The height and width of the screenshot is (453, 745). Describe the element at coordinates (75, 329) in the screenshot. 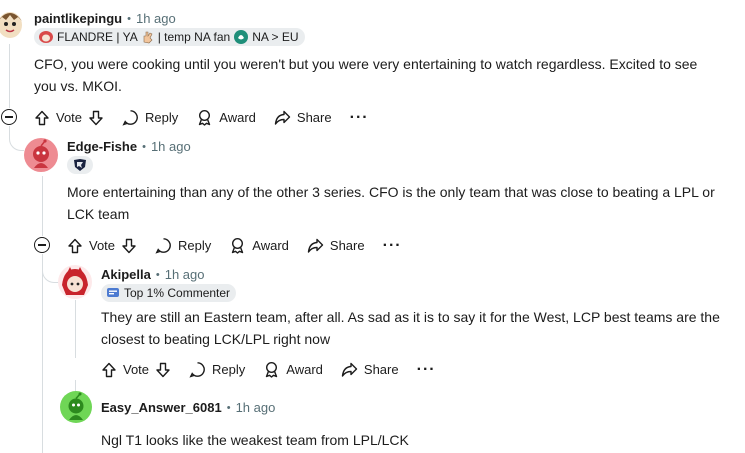

I see `thread-line-akipella` at that location.